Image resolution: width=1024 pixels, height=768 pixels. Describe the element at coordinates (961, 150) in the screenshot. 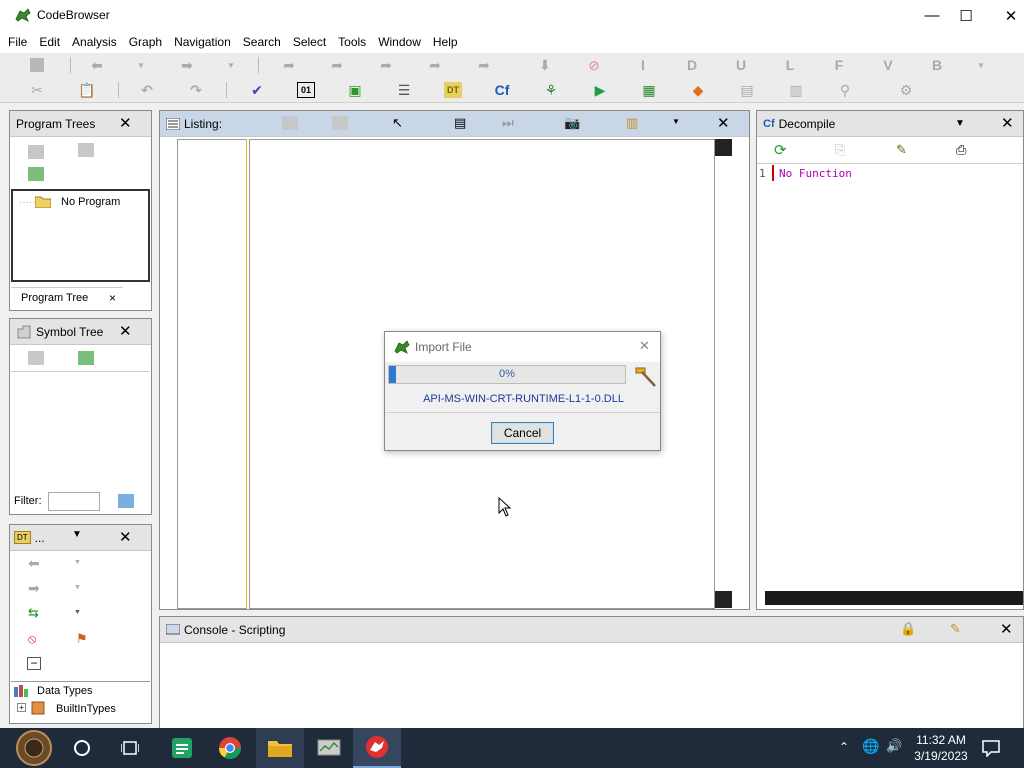

I see `decompile-snapshot-icon: ⎙` at that location.